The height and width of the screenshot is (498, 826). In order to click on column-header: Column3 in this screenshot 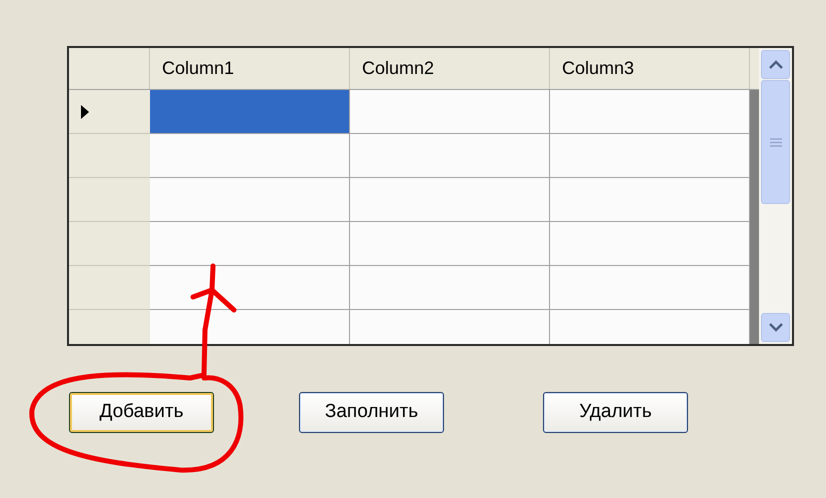, I will do `click(650, 68)`.